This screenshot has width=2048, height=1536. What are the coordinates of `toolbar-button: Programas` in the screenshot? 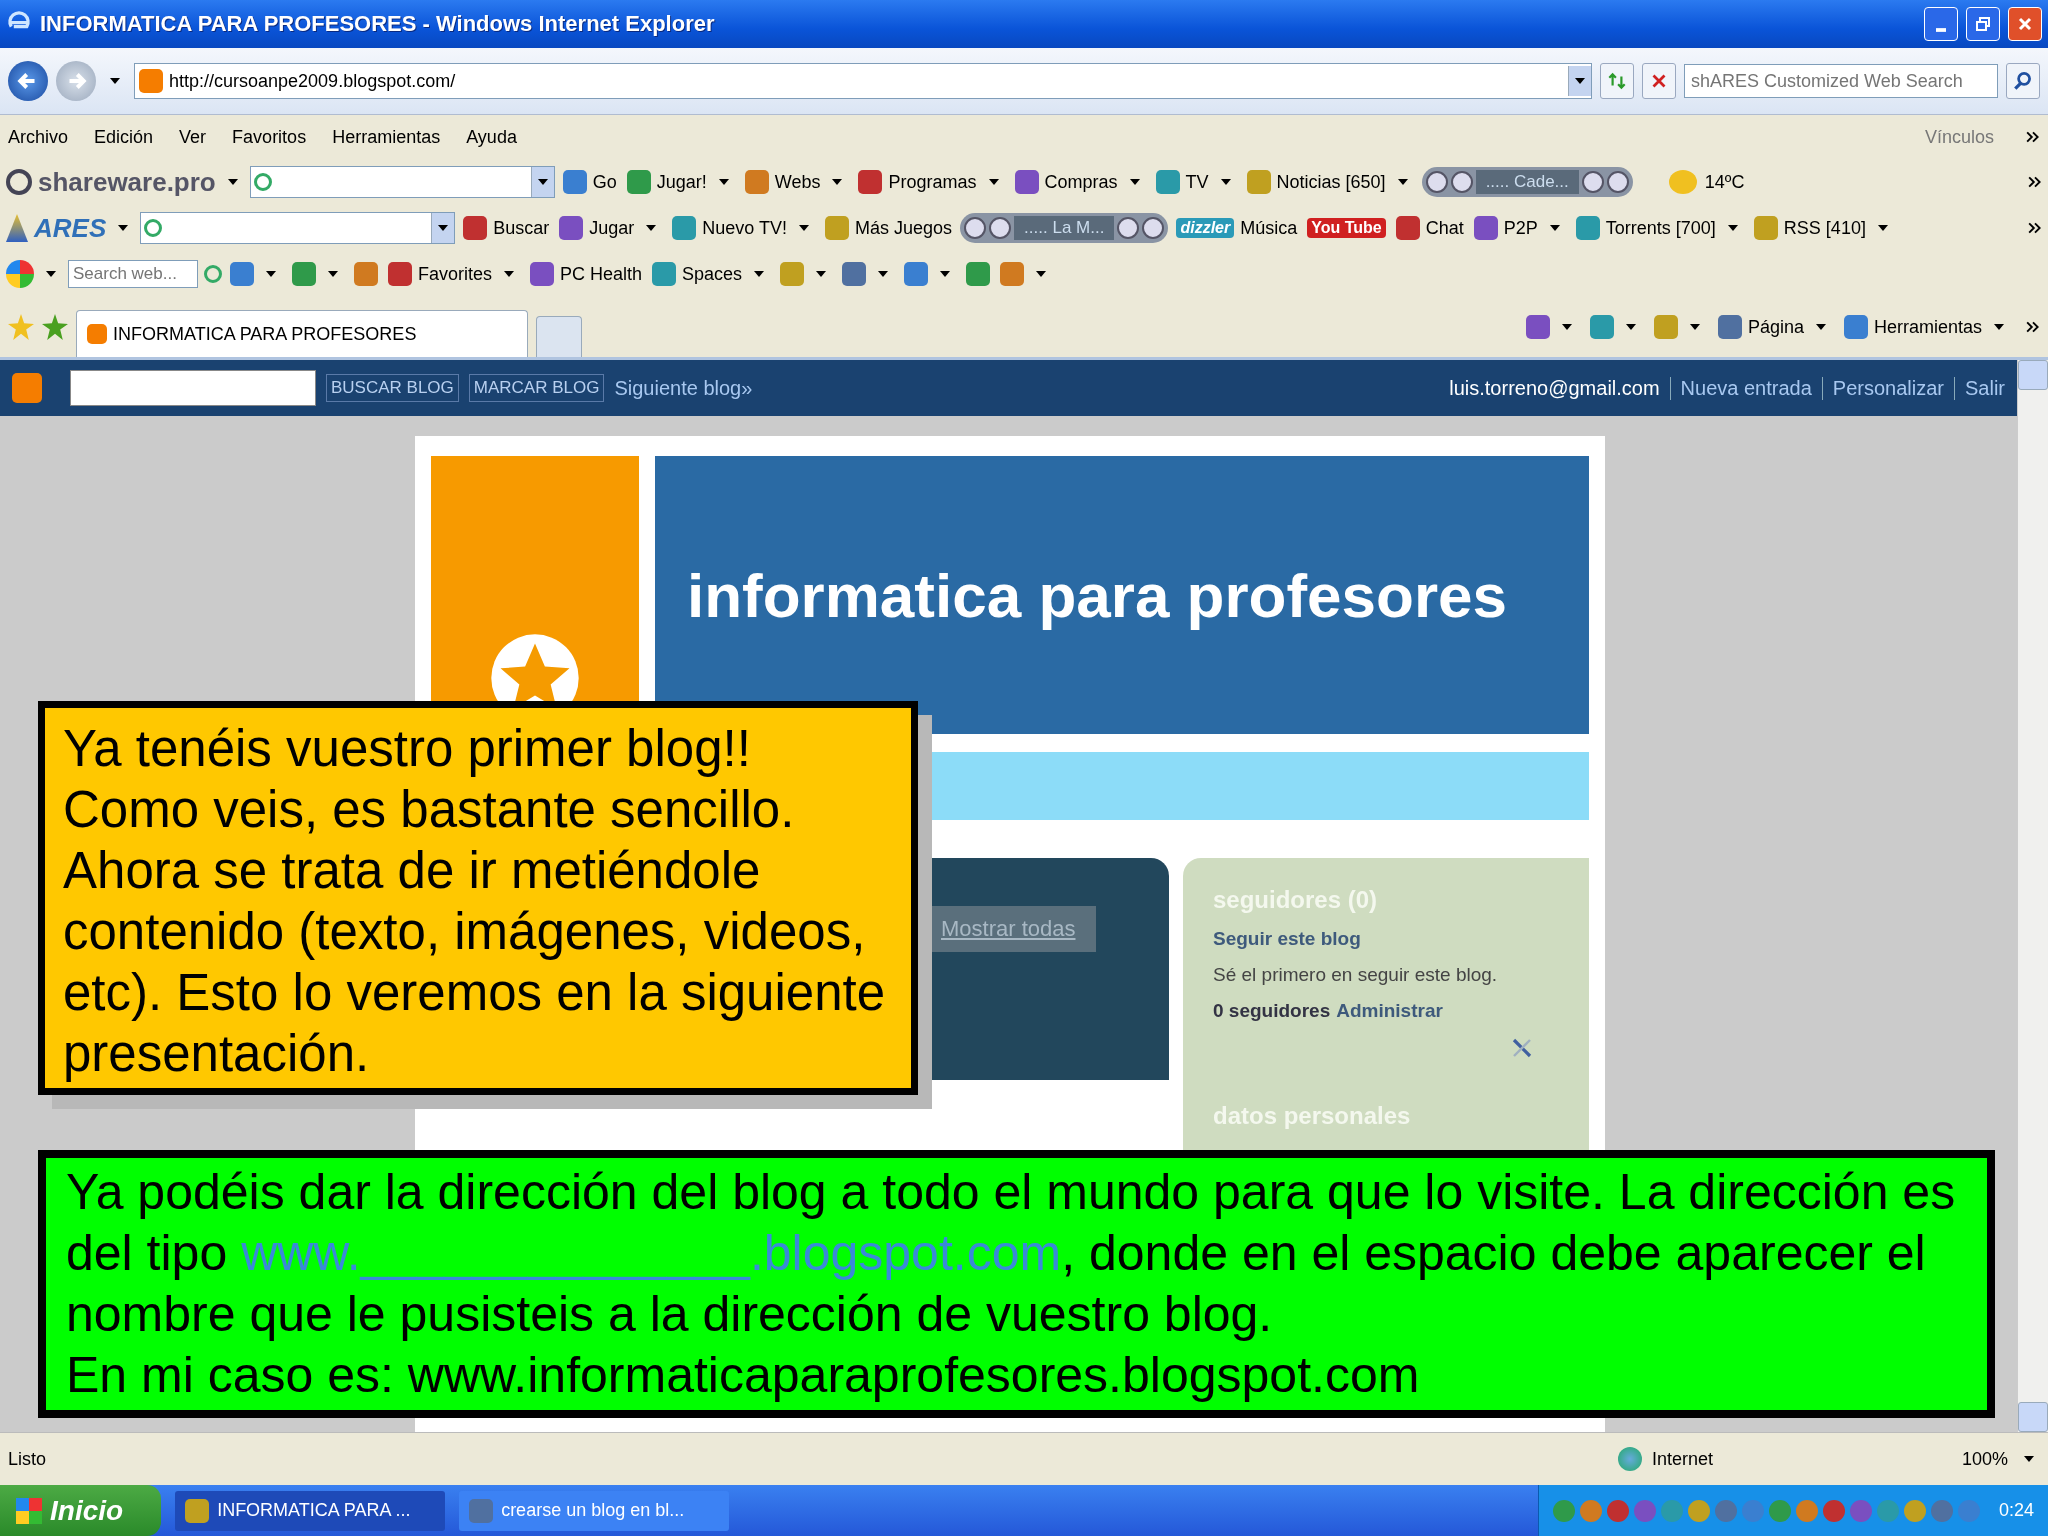 It's located at (931, 182).